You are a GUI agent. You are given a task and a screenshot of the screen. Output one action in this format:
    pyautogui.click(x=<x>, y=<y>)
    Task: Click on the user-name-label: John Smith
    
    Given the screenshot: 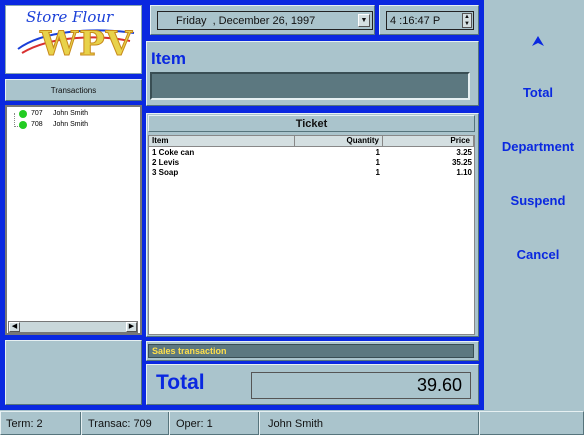 What is the action you would take?
    pyautogui.click(x=296, y=424)
    